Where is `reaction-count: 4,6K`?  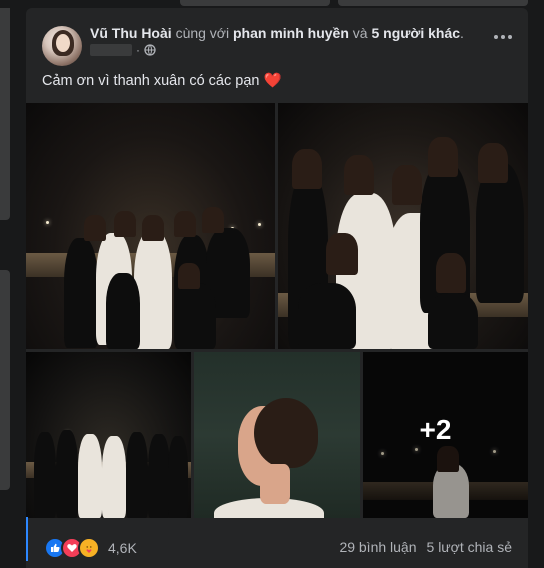
reaction-count: 4,6K is located at coordinates (122, 548).